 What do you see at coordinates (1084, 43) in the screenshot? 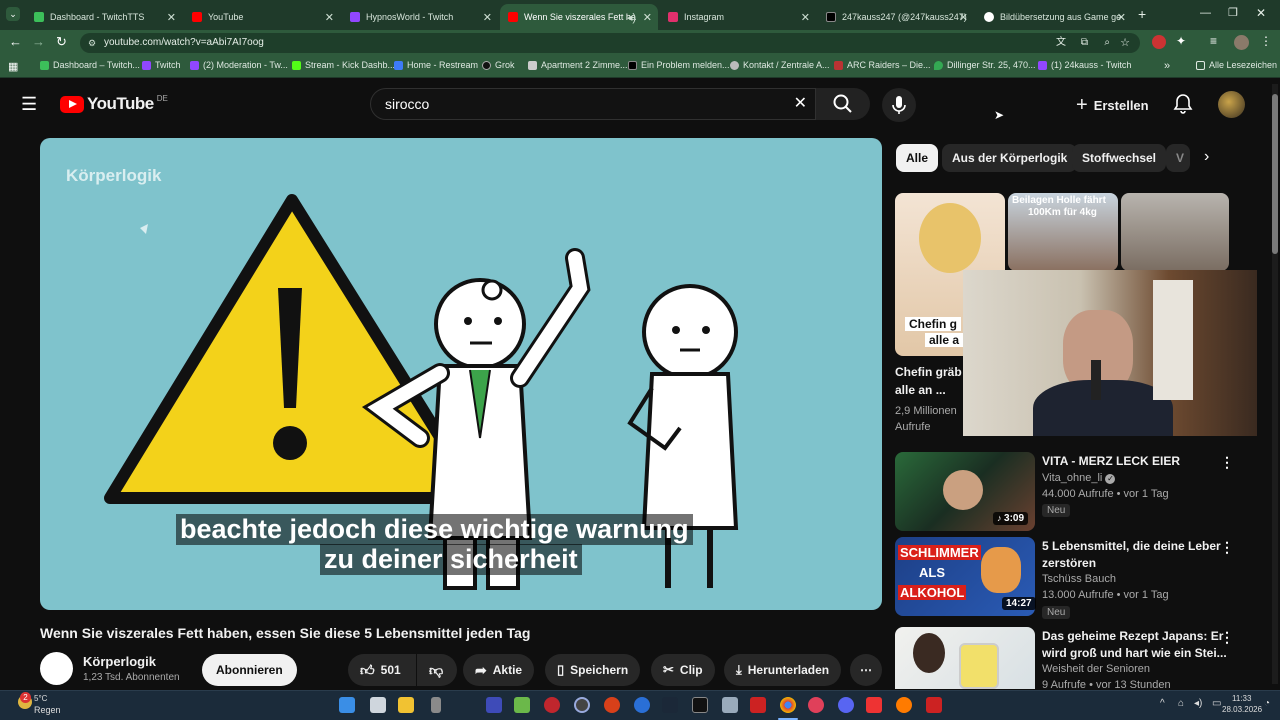
I see `install-app-icon: ⧉` at bounding box center [1084, 43].